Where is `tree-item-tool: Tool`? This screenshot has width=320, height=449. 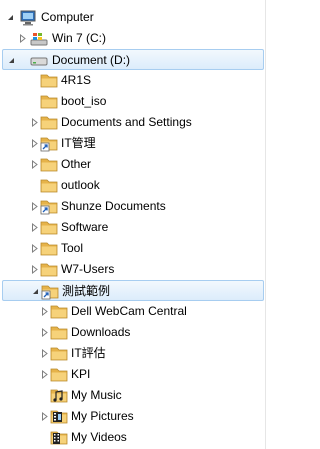 tree-item-tool: Tool is located at coordinates (133, 248).